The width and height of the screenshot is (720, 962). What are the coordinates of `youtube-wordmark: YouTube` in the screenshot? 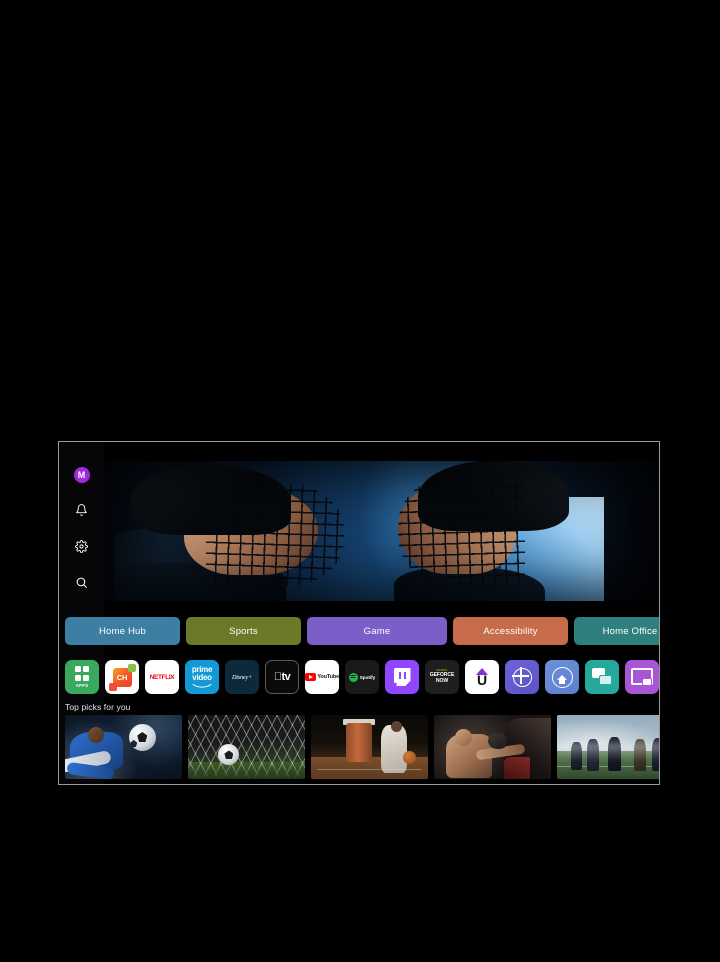 It's located at (328, 677).